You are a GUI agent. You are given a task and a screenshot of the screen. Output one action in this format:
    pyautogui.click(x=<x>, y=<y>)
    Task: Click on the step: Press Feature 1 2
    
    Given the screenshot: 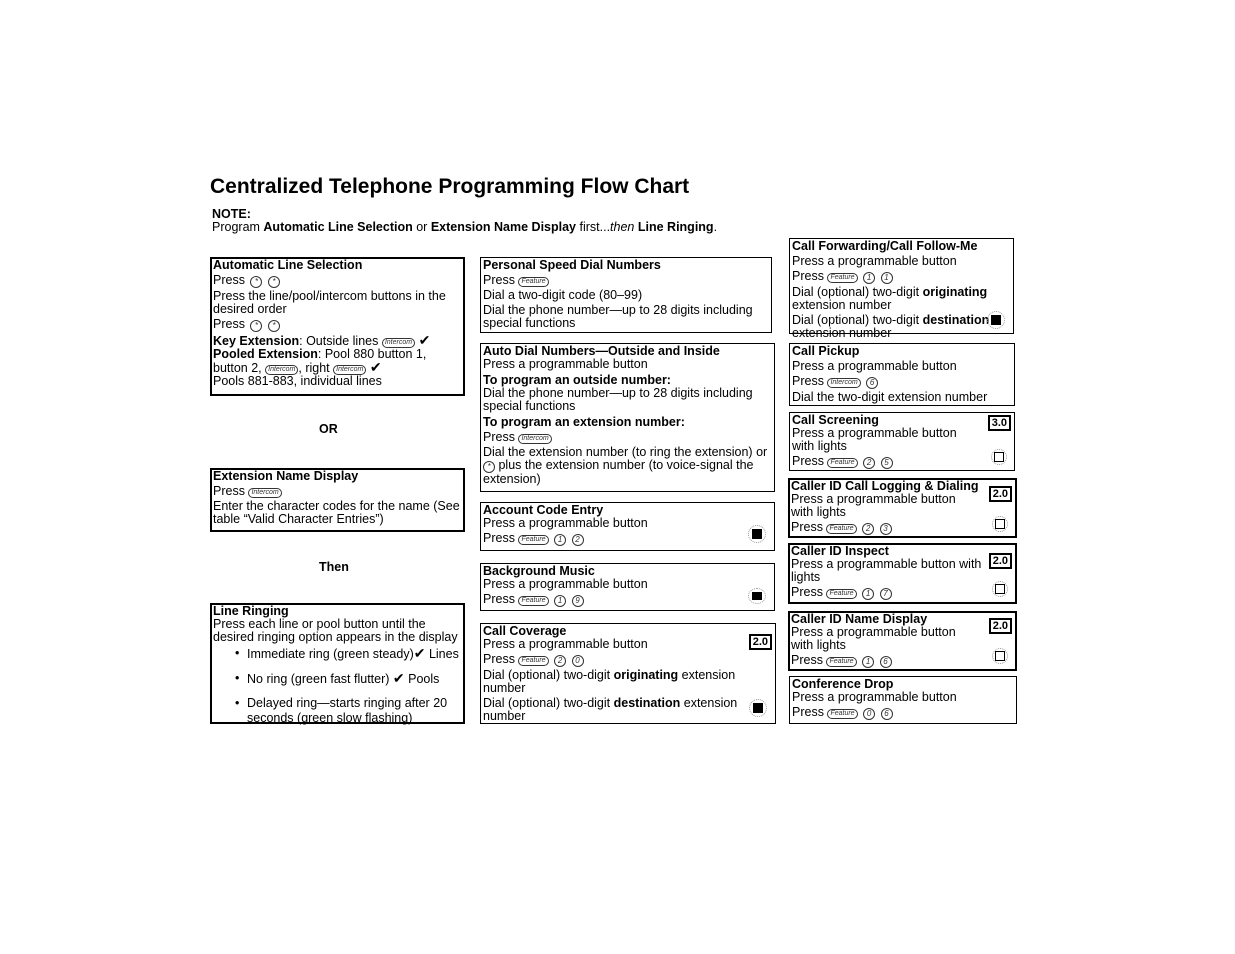 What is the action you would take?
    pyautogui.click(x=627, y=539)
    